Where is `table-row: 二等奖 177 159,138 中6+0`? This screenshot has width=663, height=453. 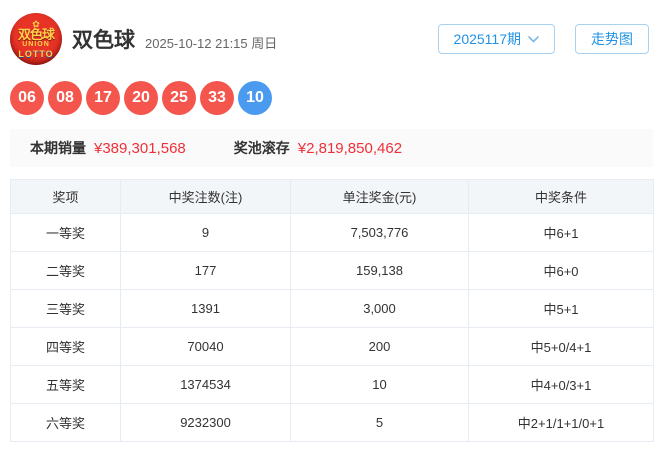 table-row: 二等奖 177 159,138 中6+0 is located at coordinates (332, 270).